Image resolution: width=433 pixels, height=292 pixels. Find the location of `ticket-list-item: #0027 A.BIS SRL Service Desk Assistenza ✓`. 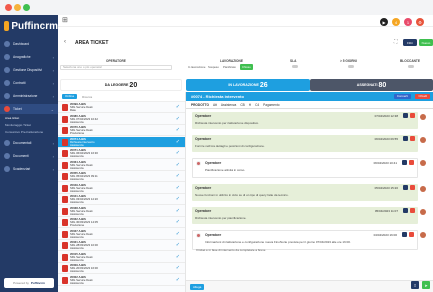

ticket-list-item: #0027 A.BIS SRL Service Desk Assistenza ✓ is located at coordinates (121, 234).